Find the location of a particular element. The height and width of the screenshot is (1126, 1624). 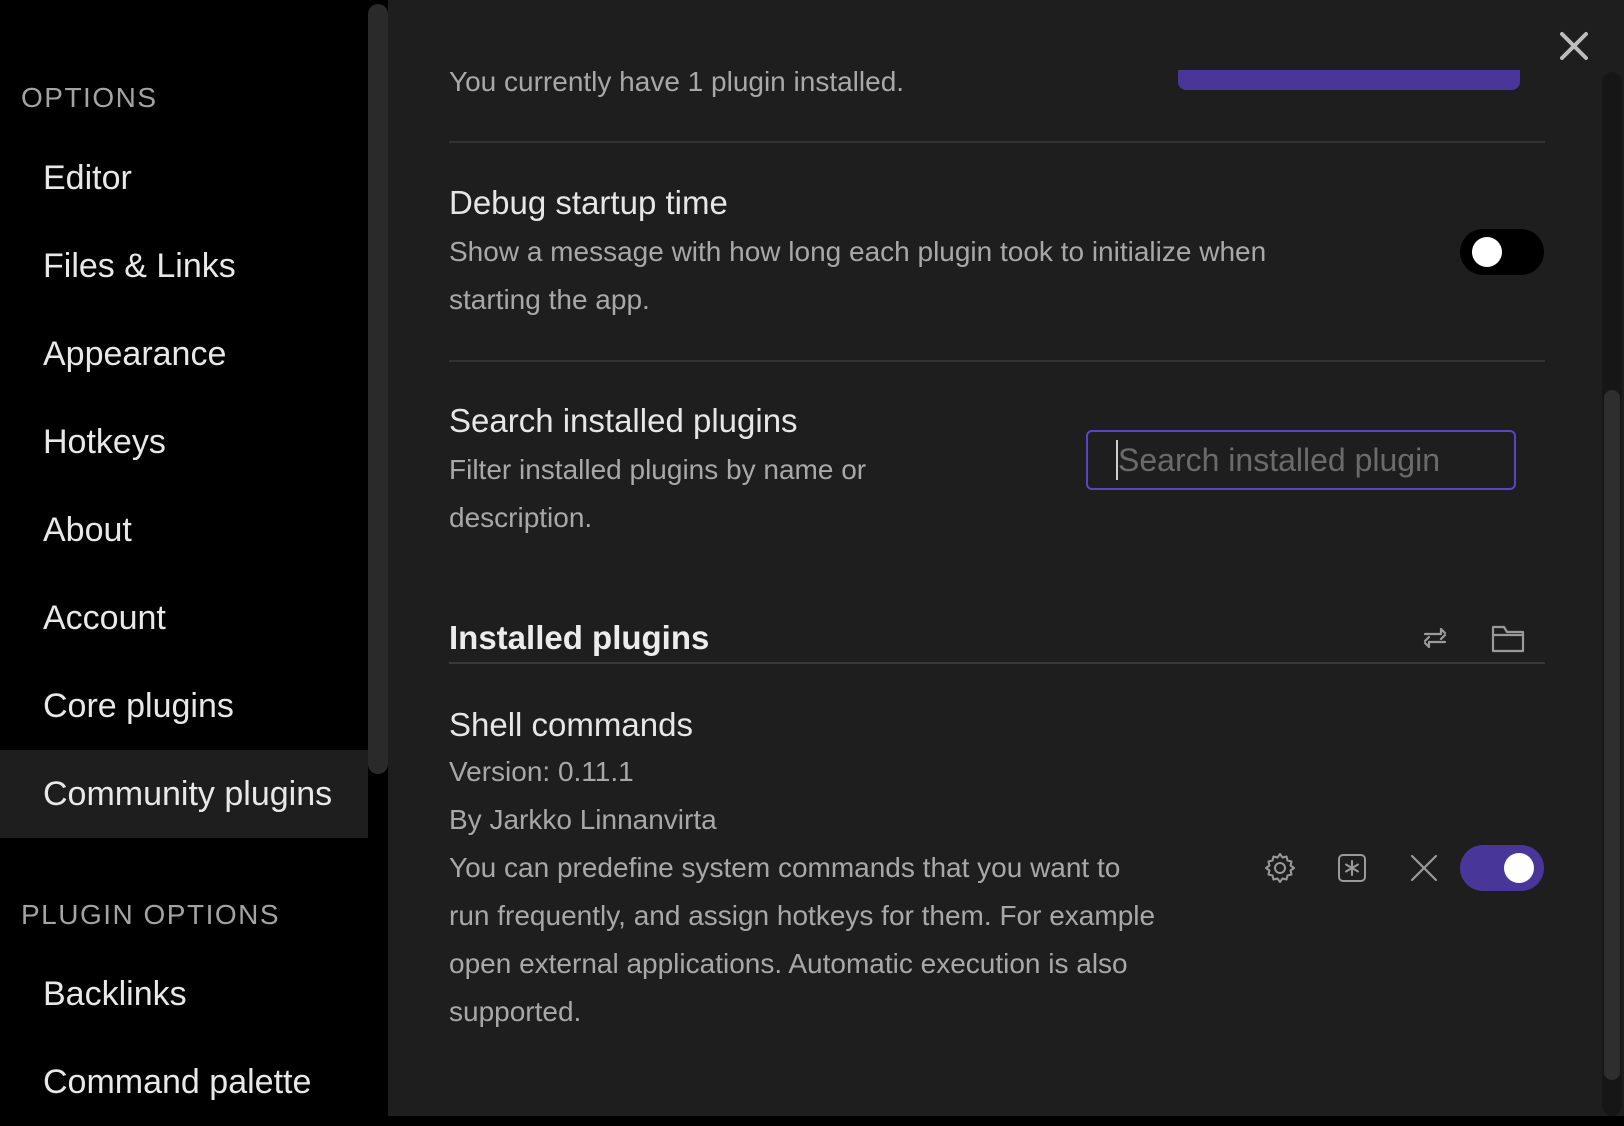

debug-startup-title: Debug startup time is located at coordinates (588, 202).